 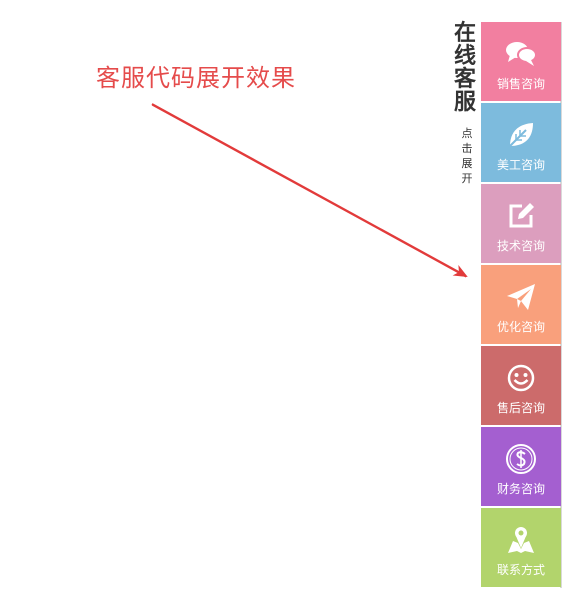 I want to click on sales-consult-button: 销售咨询, so click(x=521, y=61).